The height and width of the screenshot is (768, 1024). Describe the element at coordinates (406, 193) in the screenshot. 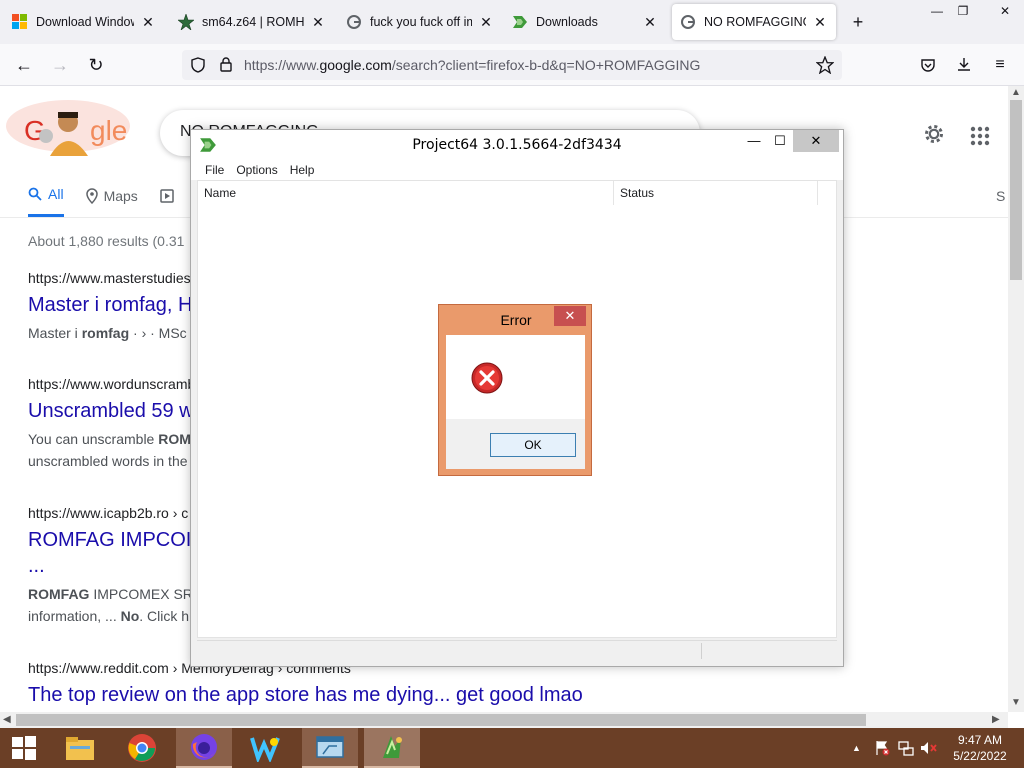

I see `column-name: Name` at that location.